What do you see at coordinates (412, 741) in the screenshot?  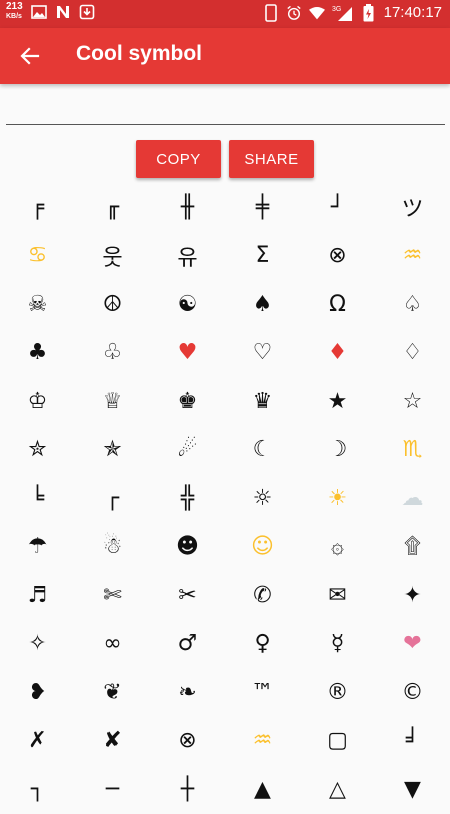 I see `symbol-cell: ╛` at bounding box center [412, 741].